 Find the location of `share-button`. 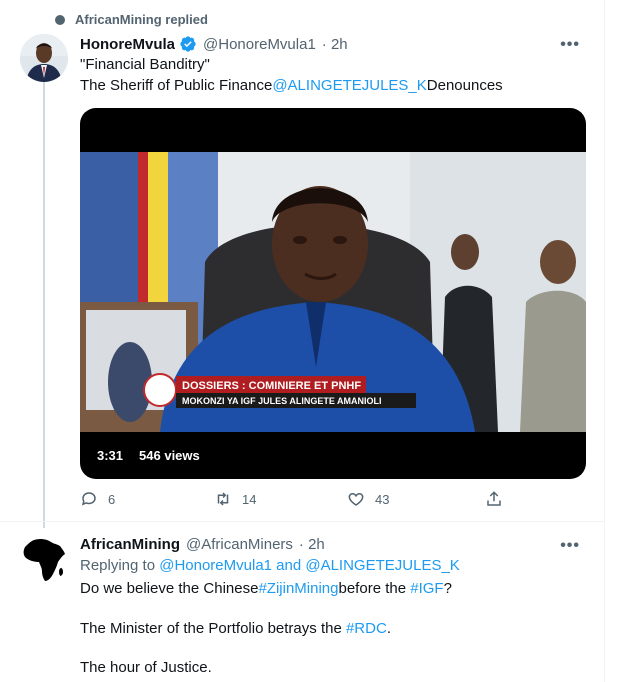

share-button is located at coordinates (494, 499).